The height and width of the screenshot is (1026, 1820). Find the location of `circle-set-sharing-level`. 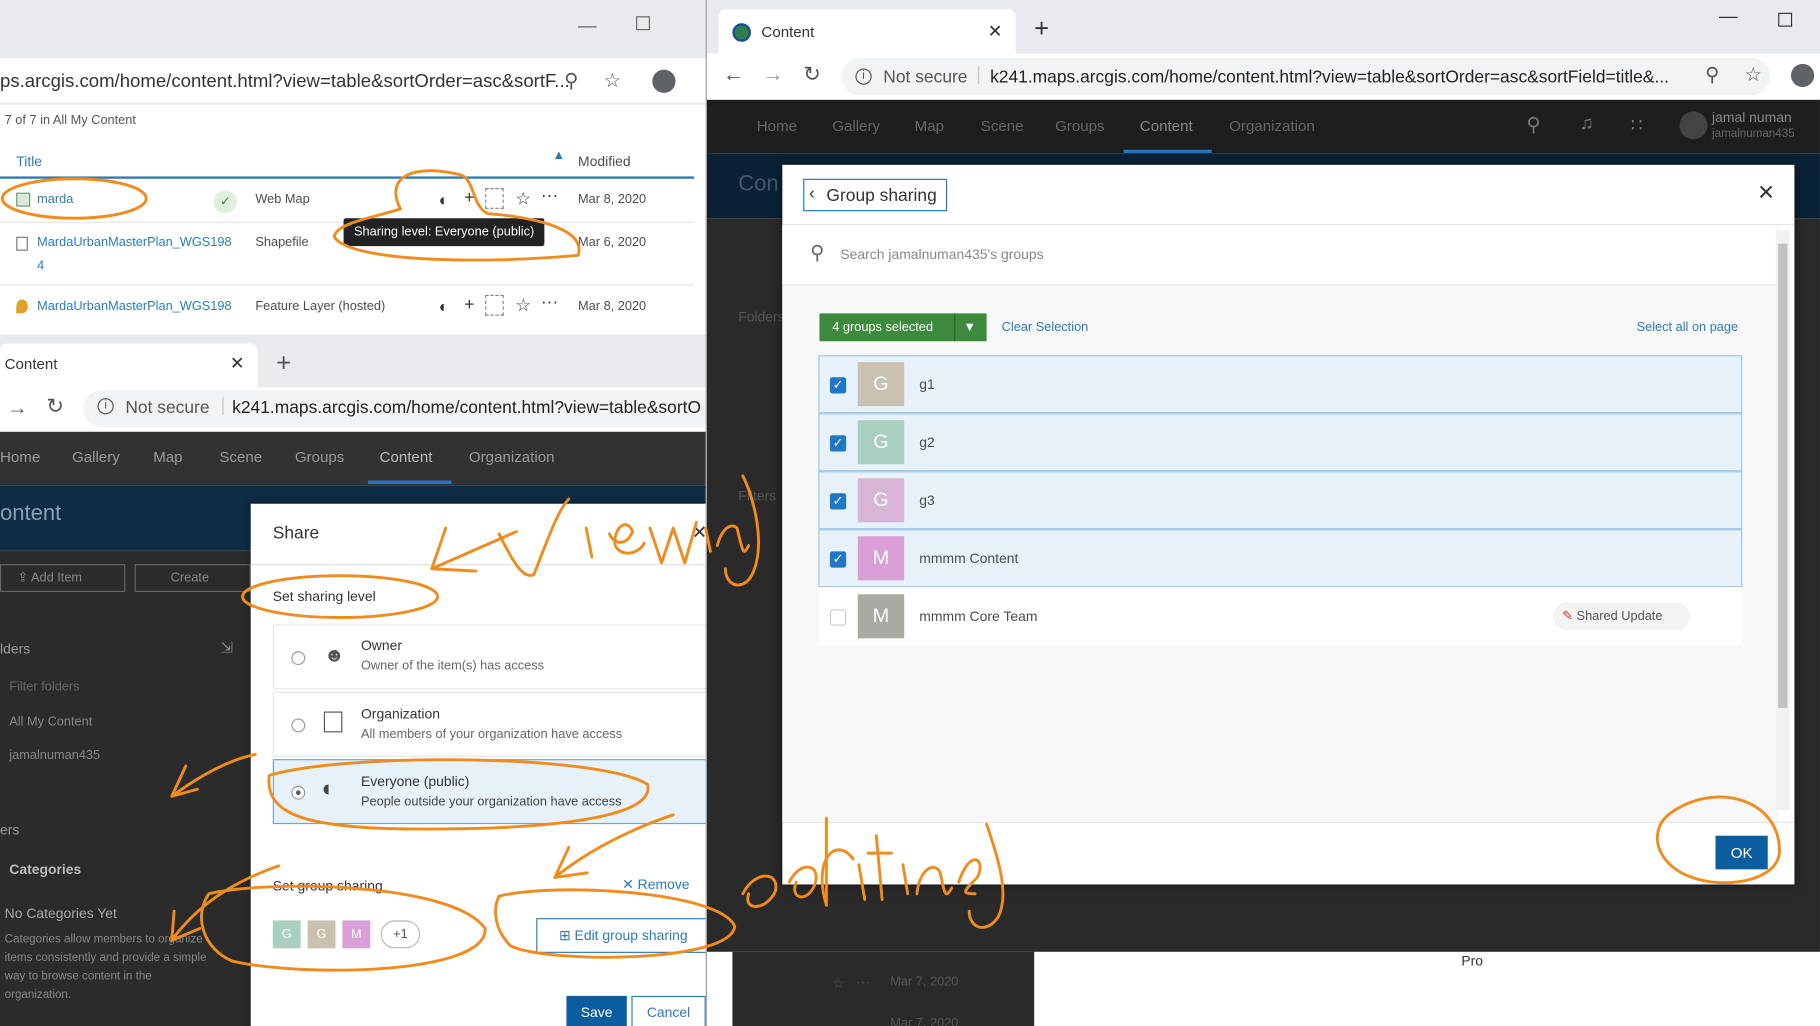

circle-set-sharing-level is located at coordinates (340, 596).